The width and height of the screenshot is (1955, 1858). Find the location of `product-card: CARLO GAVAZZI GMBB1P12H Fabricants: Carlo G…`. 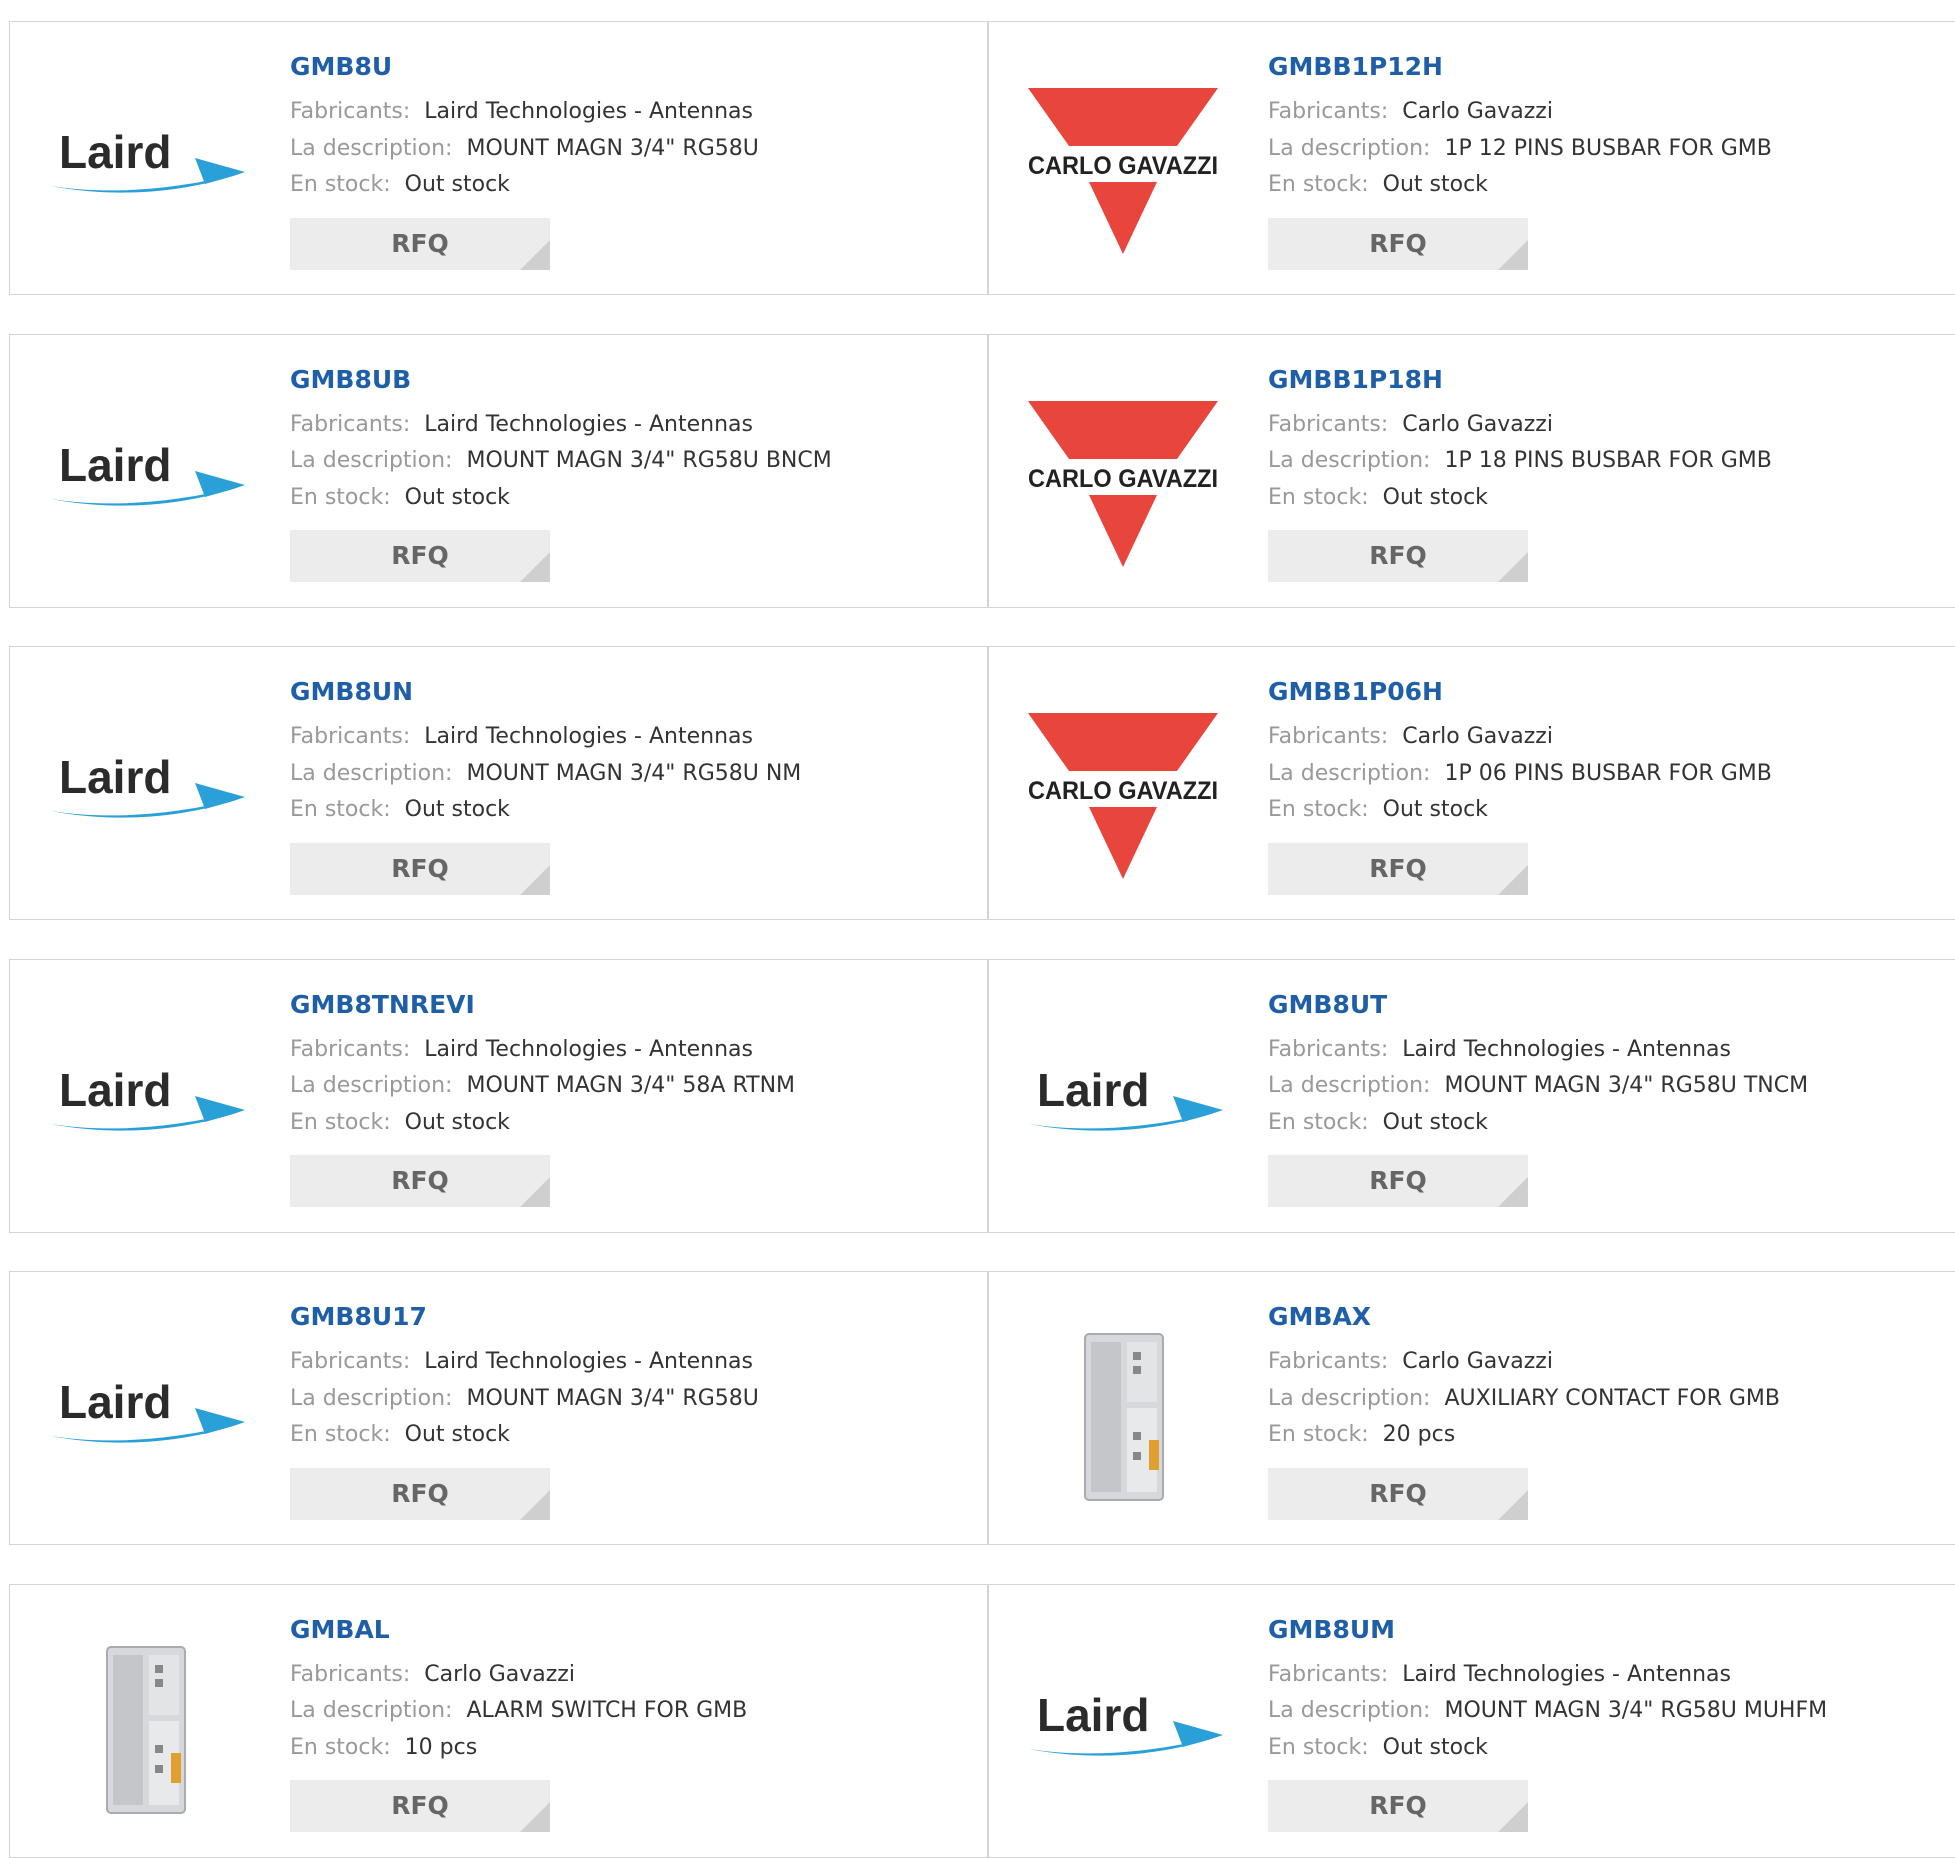

product-card: CARLO GAVAZZI GMBB1P12H Fabricants: Carlo G… is located at coordinates (1471, 158).